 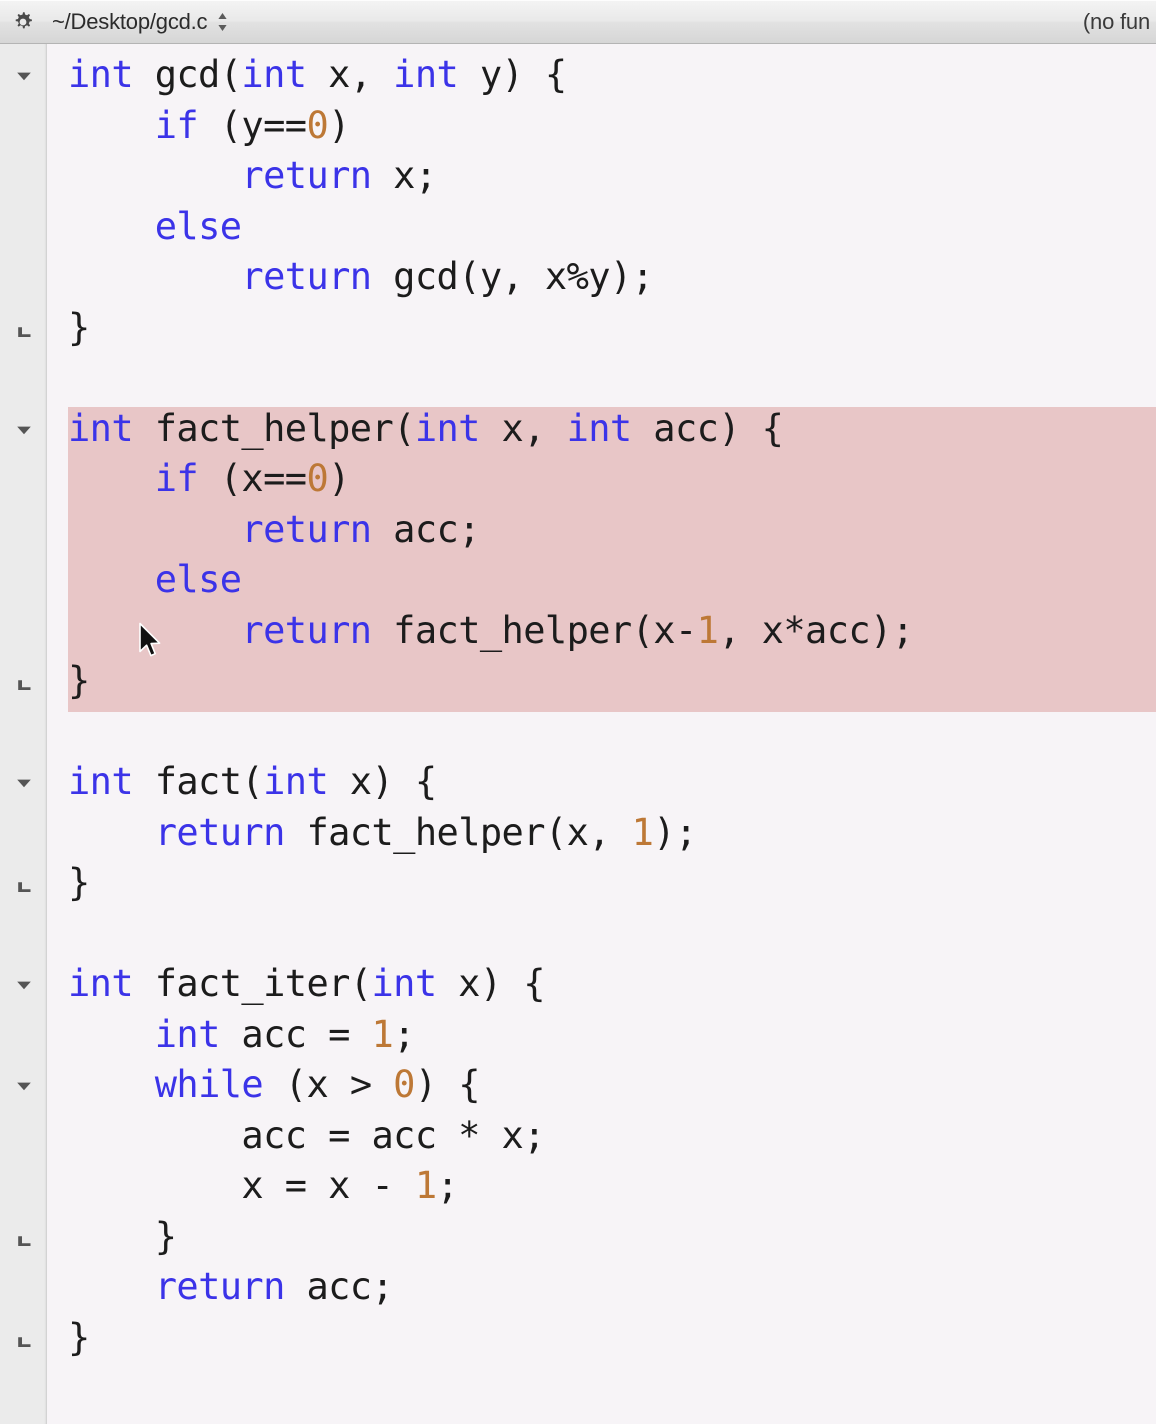 I want to click on selected-function-label: (no fun, so click(x=1116, y=22).